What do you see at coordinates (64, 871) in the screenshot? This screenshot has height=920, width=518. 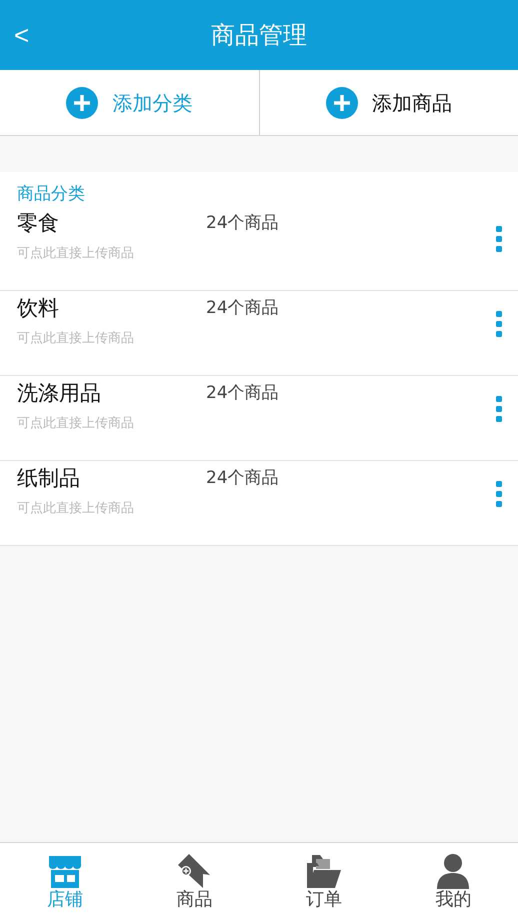 I see `shop-icon` at bounding box center [64, 871].